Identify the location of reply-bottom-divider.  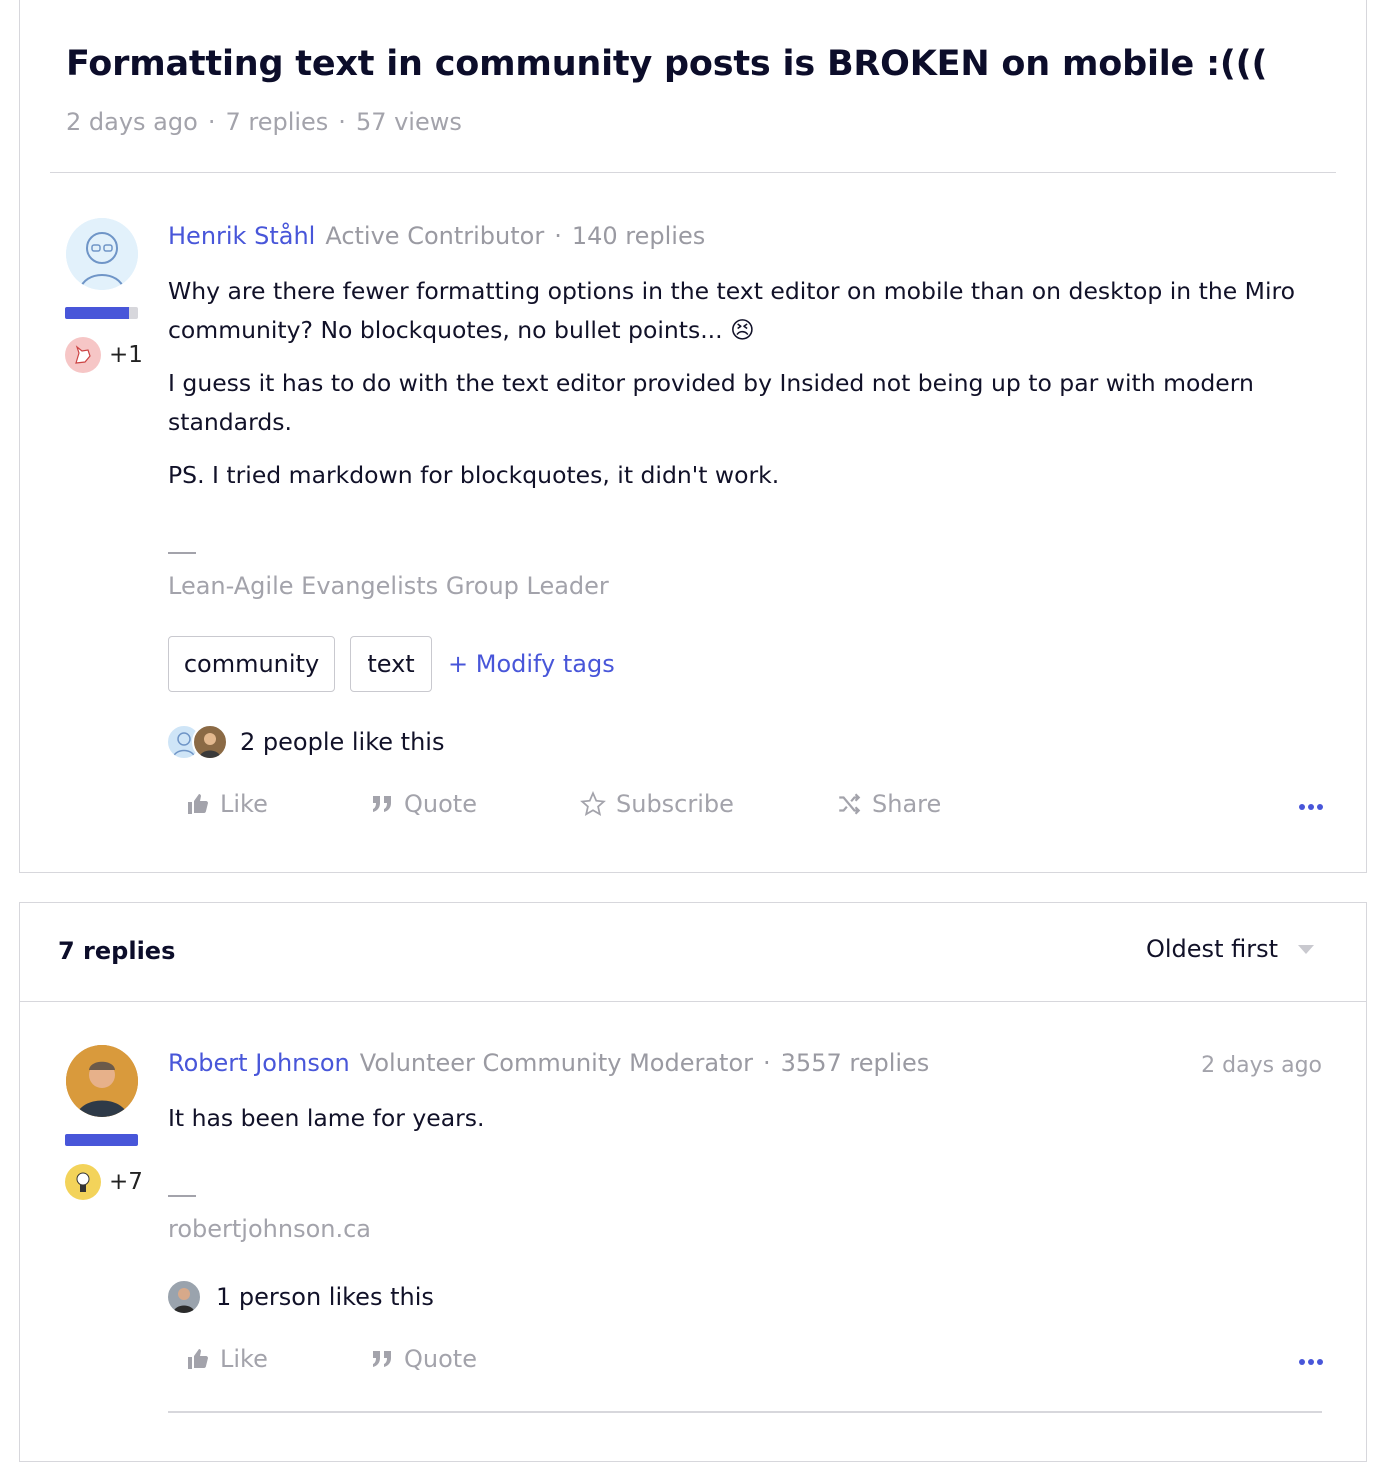
(745, 1412).